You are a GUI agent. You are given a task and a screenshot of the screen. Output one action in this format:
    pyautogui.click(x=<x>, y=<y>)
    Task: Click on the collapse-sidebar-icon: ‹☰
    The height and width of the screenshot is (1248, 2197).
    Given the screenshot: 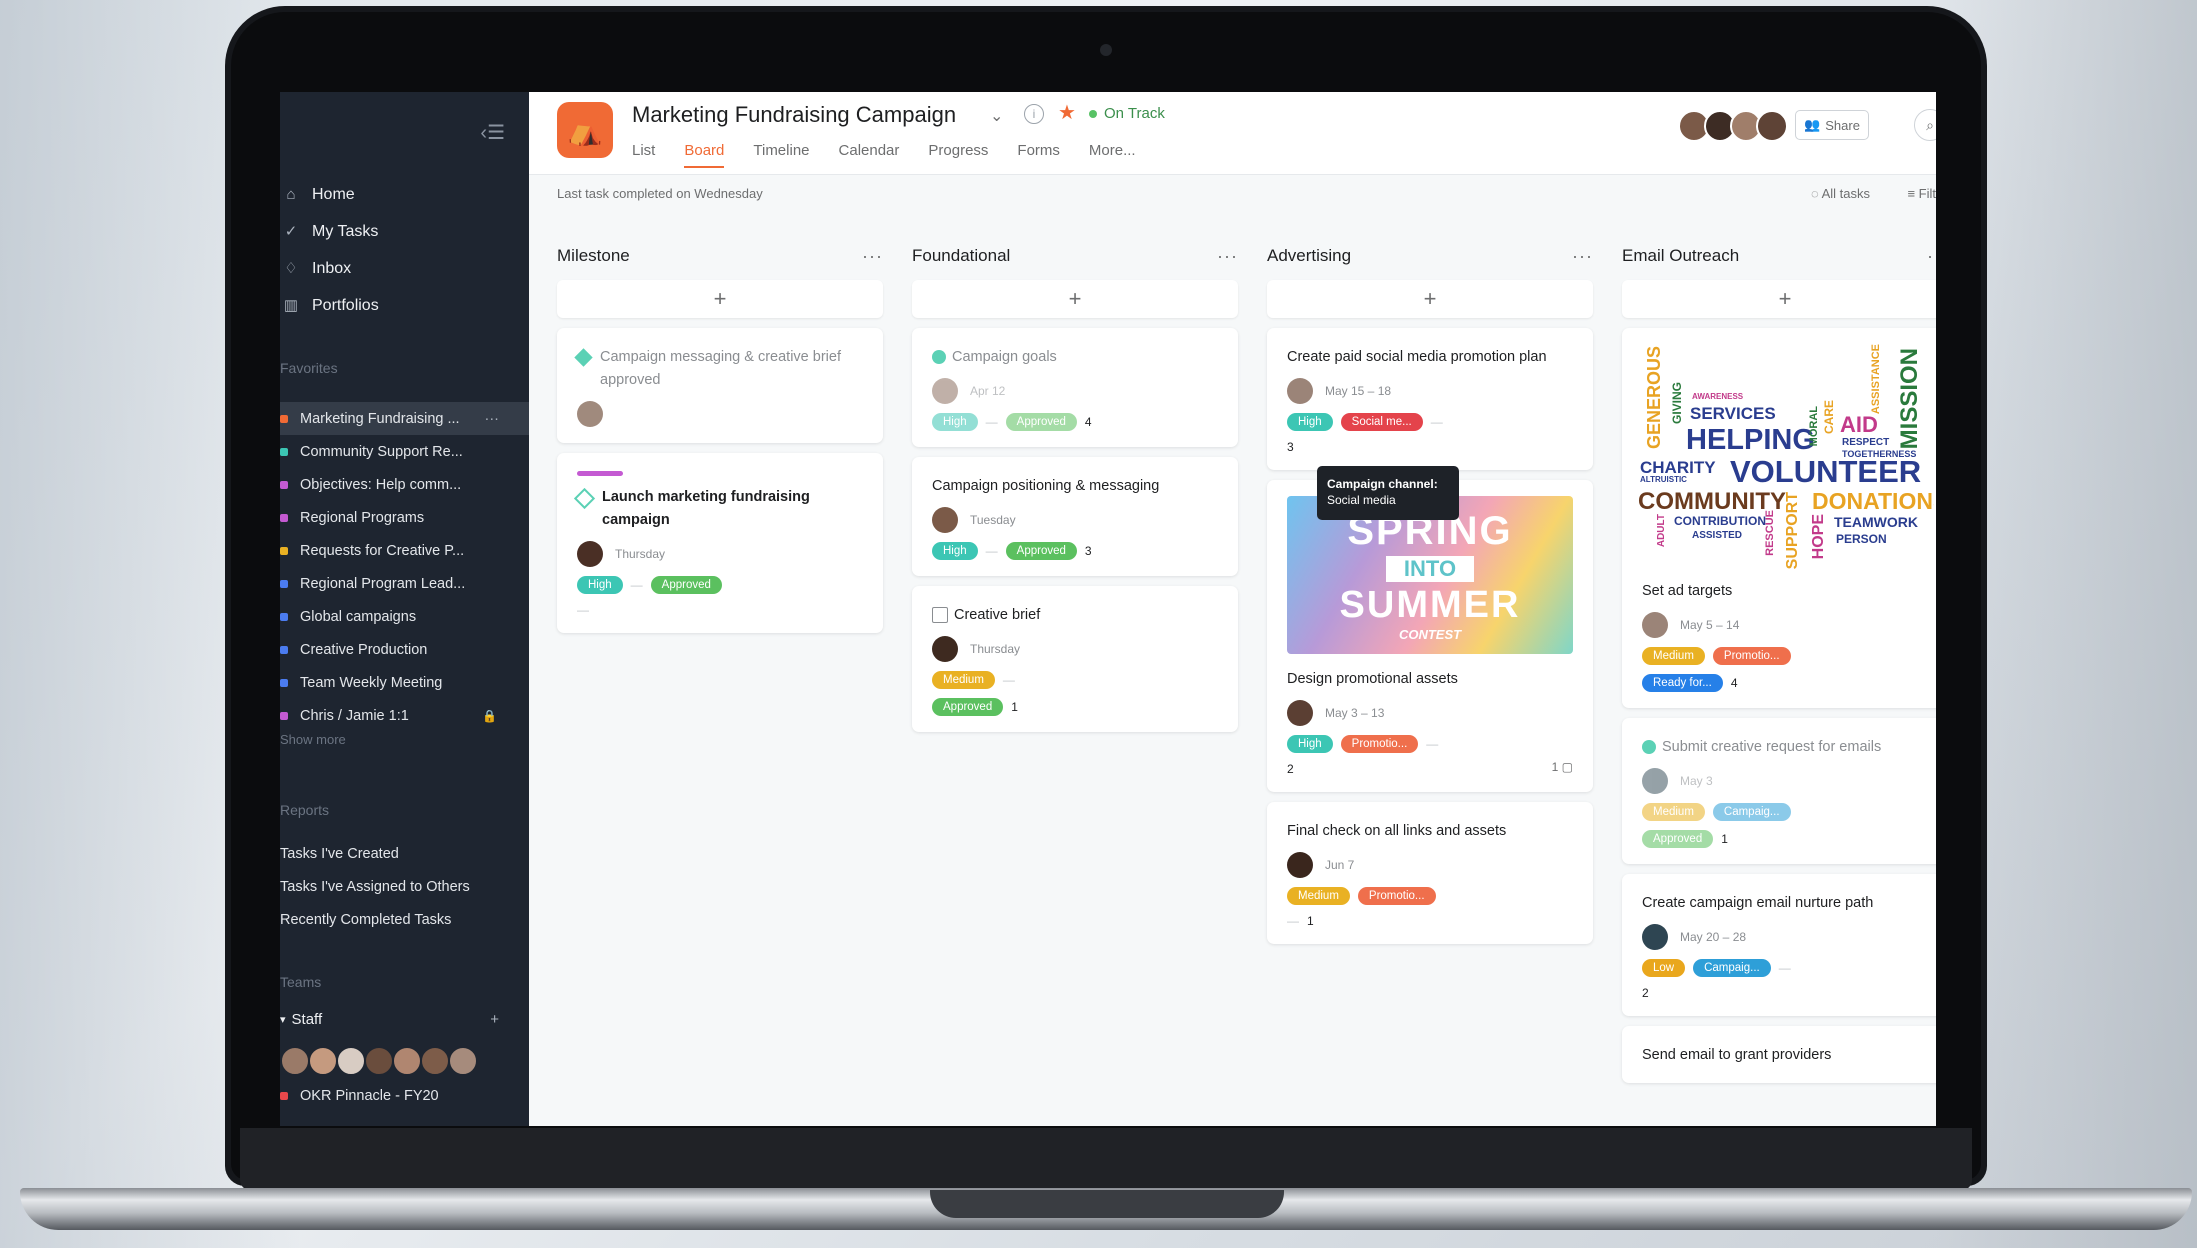 What is the action you would take?
    pyautogui.click(x=492, y=132)
    